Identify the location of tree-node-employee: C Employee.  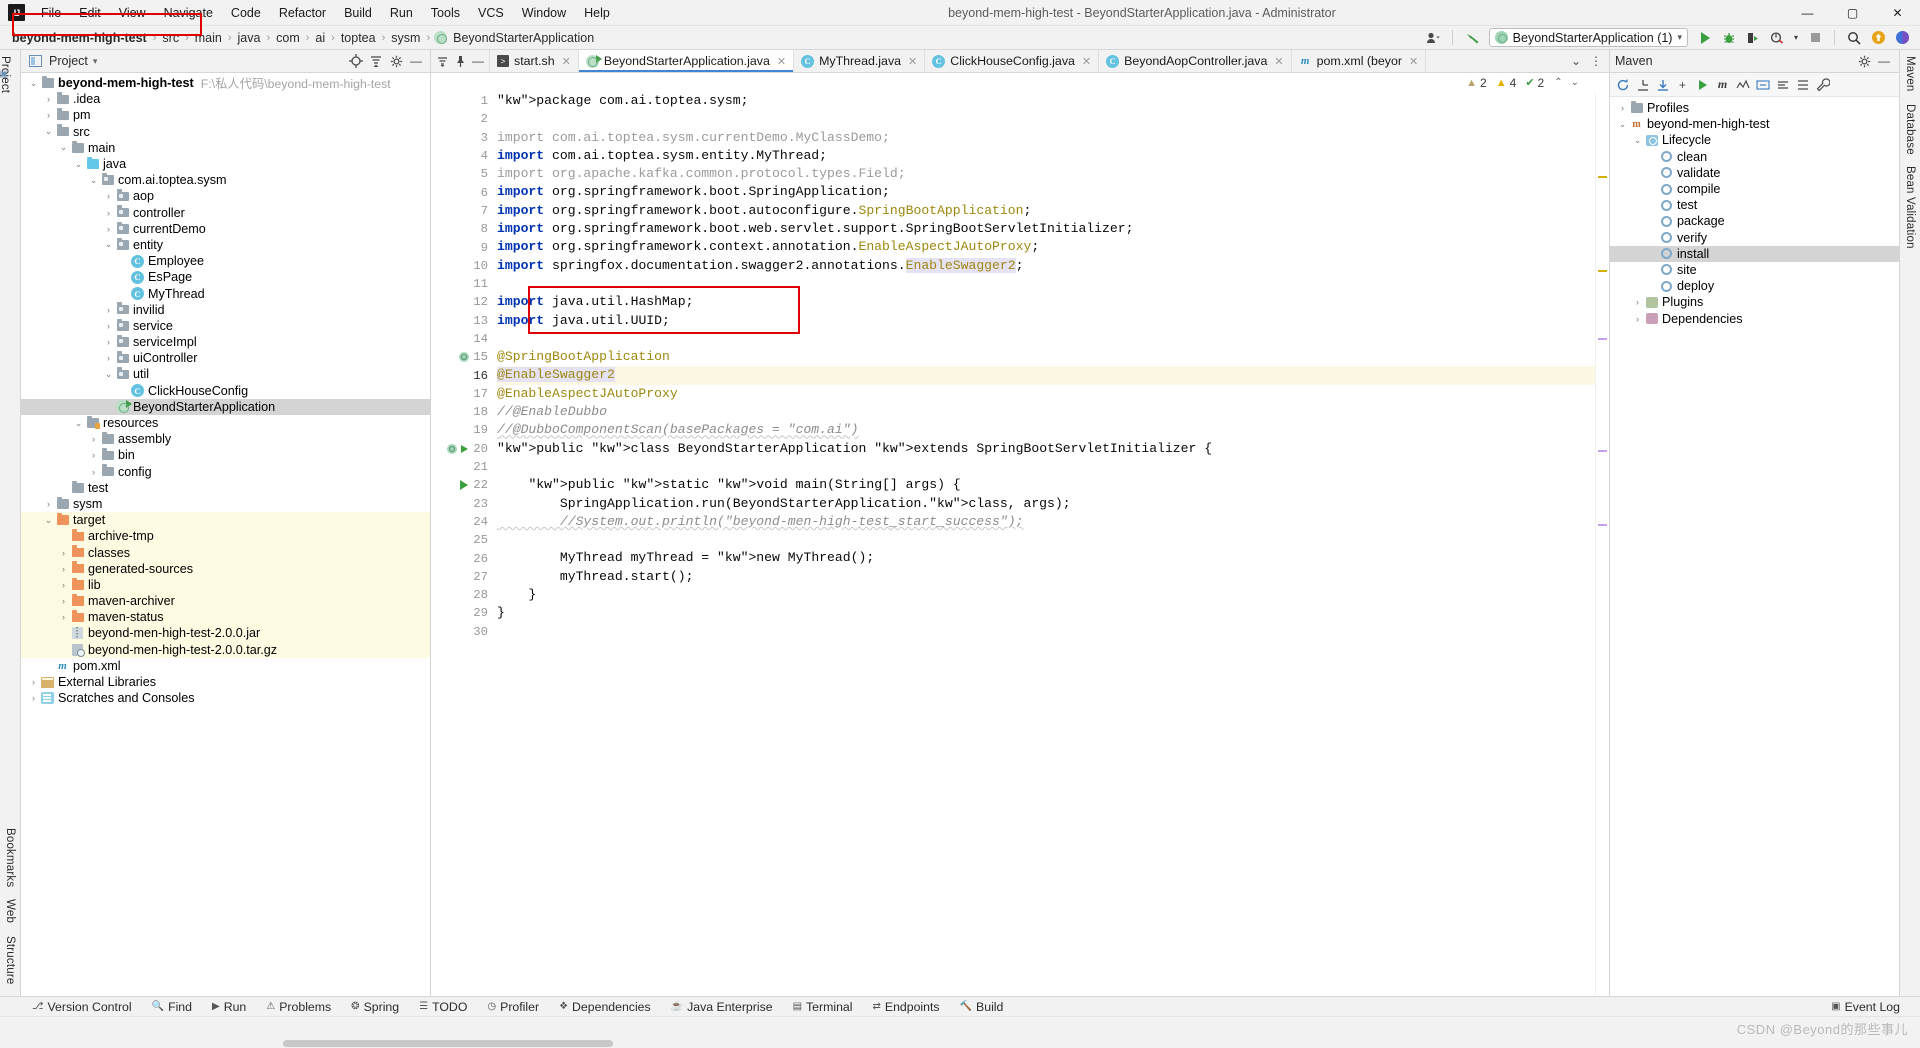
(225, 261).